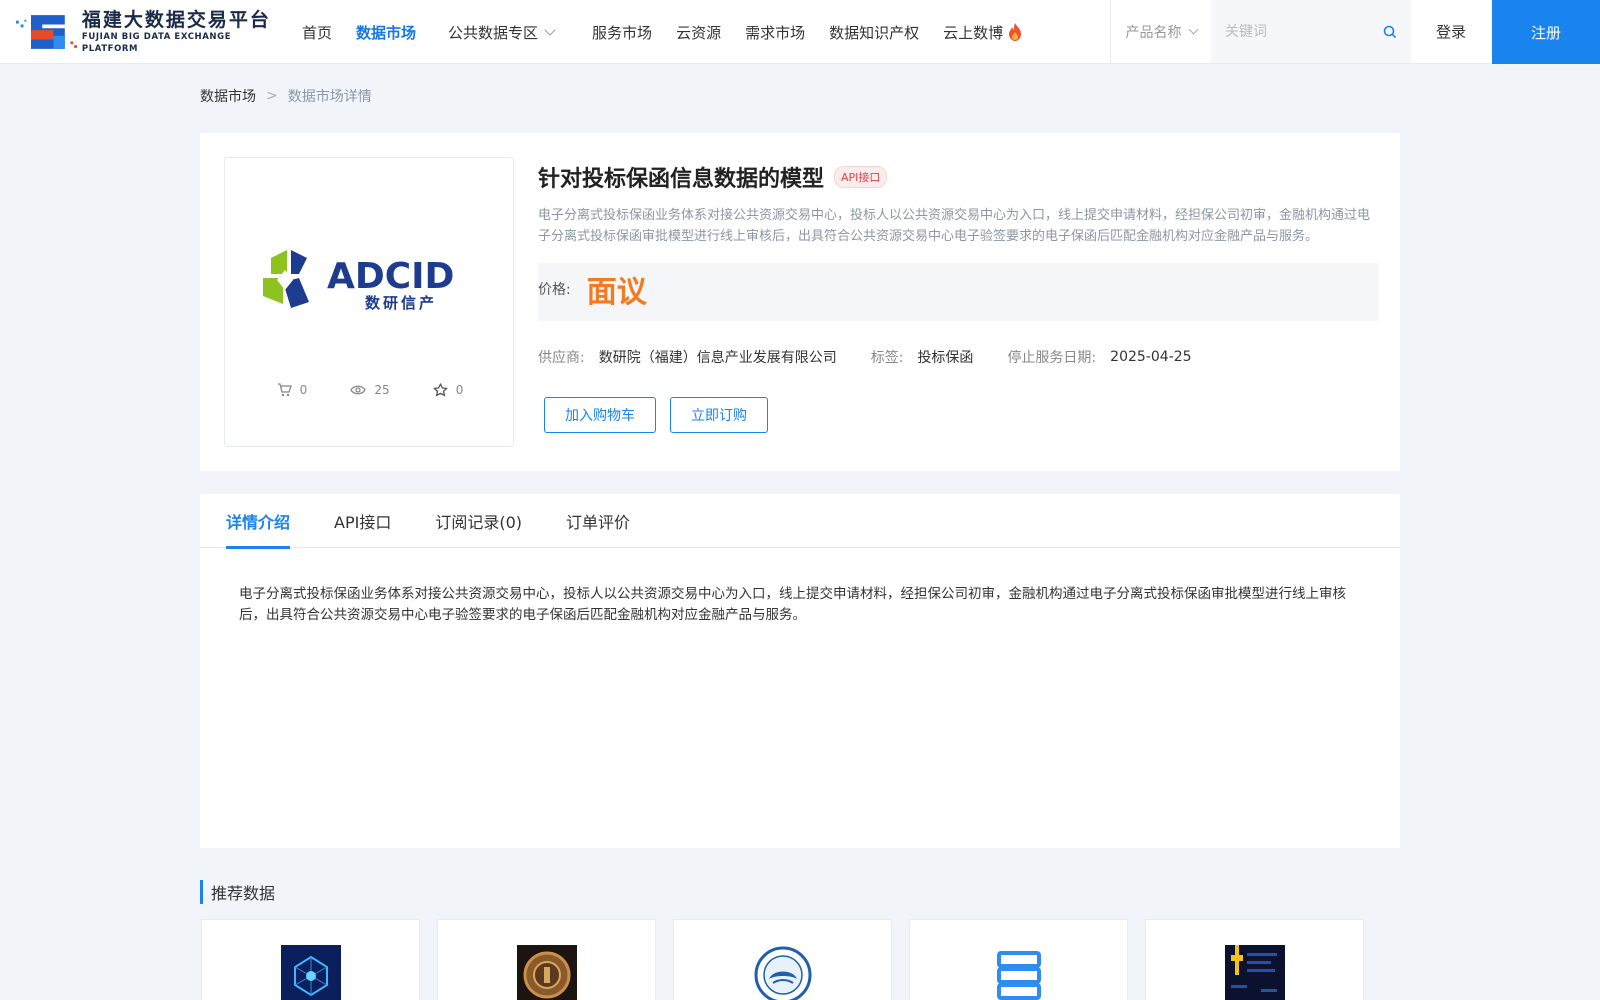 The width and height of the screenshot is (1600, 1000). What do you see at coordinates (46, 32) in the screenshot?
I see `logo-mark-icon` at bounding box center [46, 32].